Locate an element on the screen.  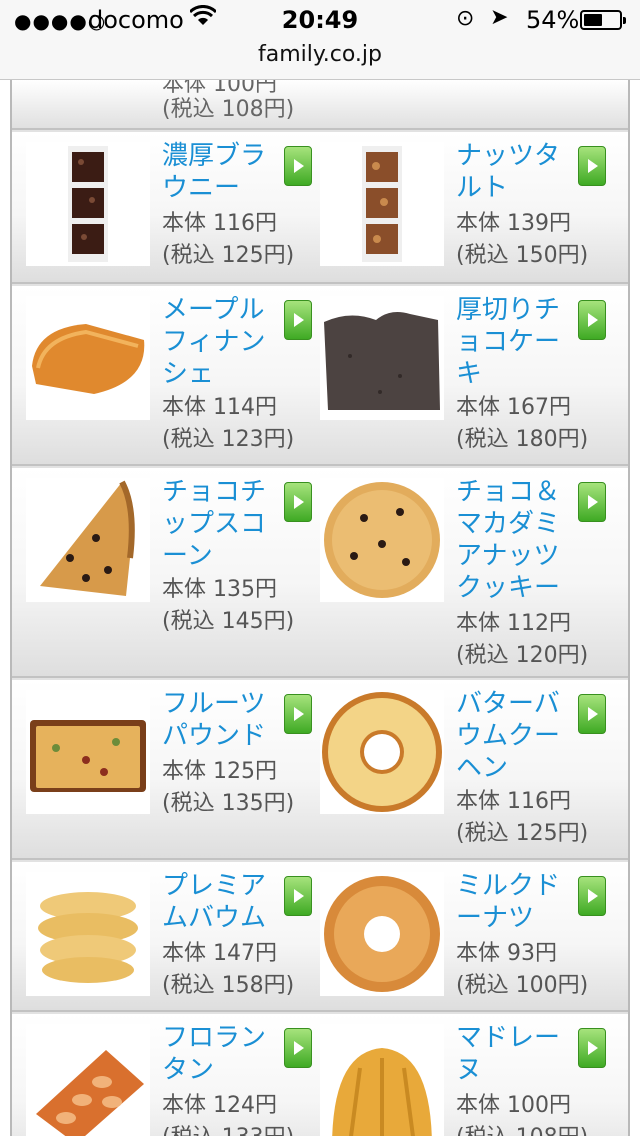
product-card: プレミアムバウム 本体 147円 (税込 158円) is located at coordinates (173, 936).